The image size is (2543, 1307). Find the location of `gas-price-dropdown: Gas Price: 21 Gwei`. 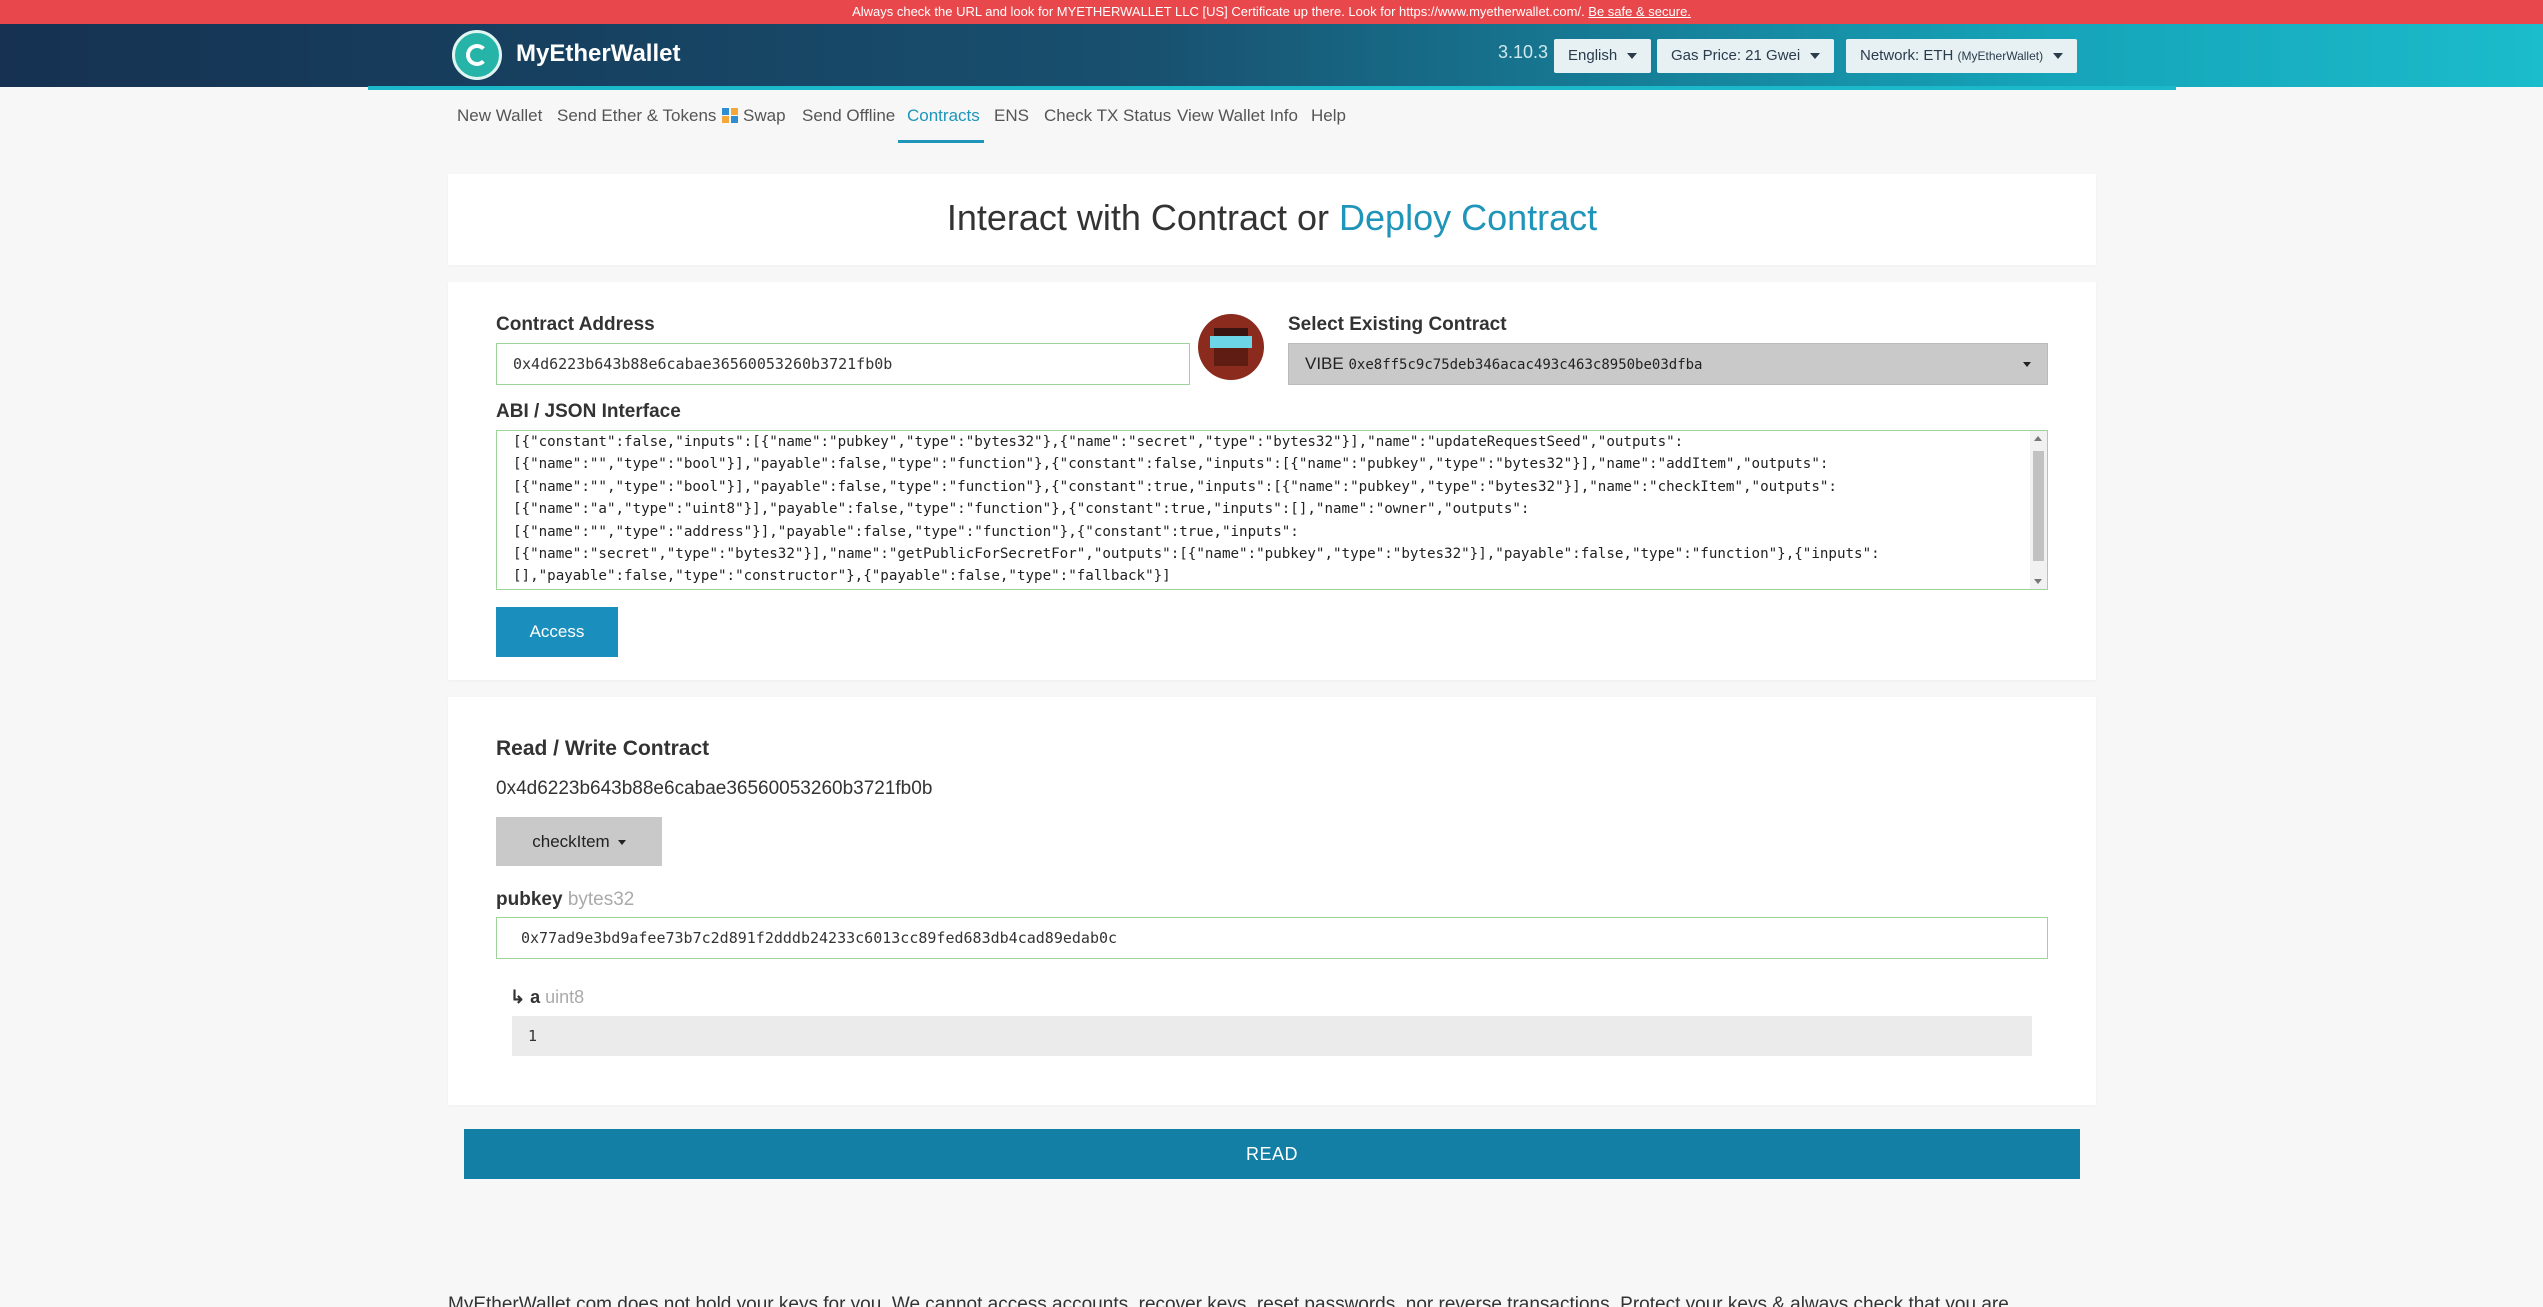

gas-price-dropdown: Gas Price: 21 Gwei is located at coordinates (1746, 56).